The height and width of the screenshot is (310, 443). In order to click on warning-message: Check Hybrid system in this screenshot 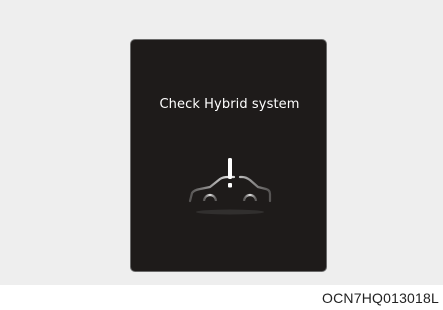, I will do `click(229, 104)`.